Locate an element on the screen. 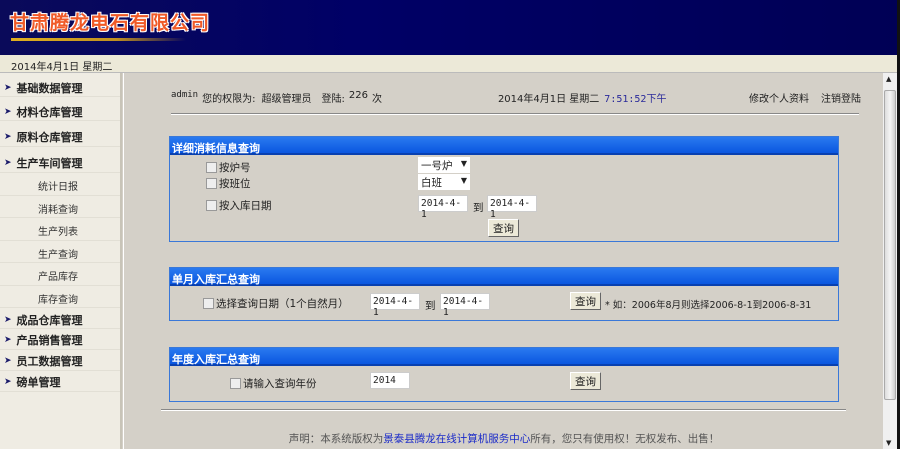 This screenshot has height=449, width=900. scrollbar-thumb is located at coordinates (890, 245).